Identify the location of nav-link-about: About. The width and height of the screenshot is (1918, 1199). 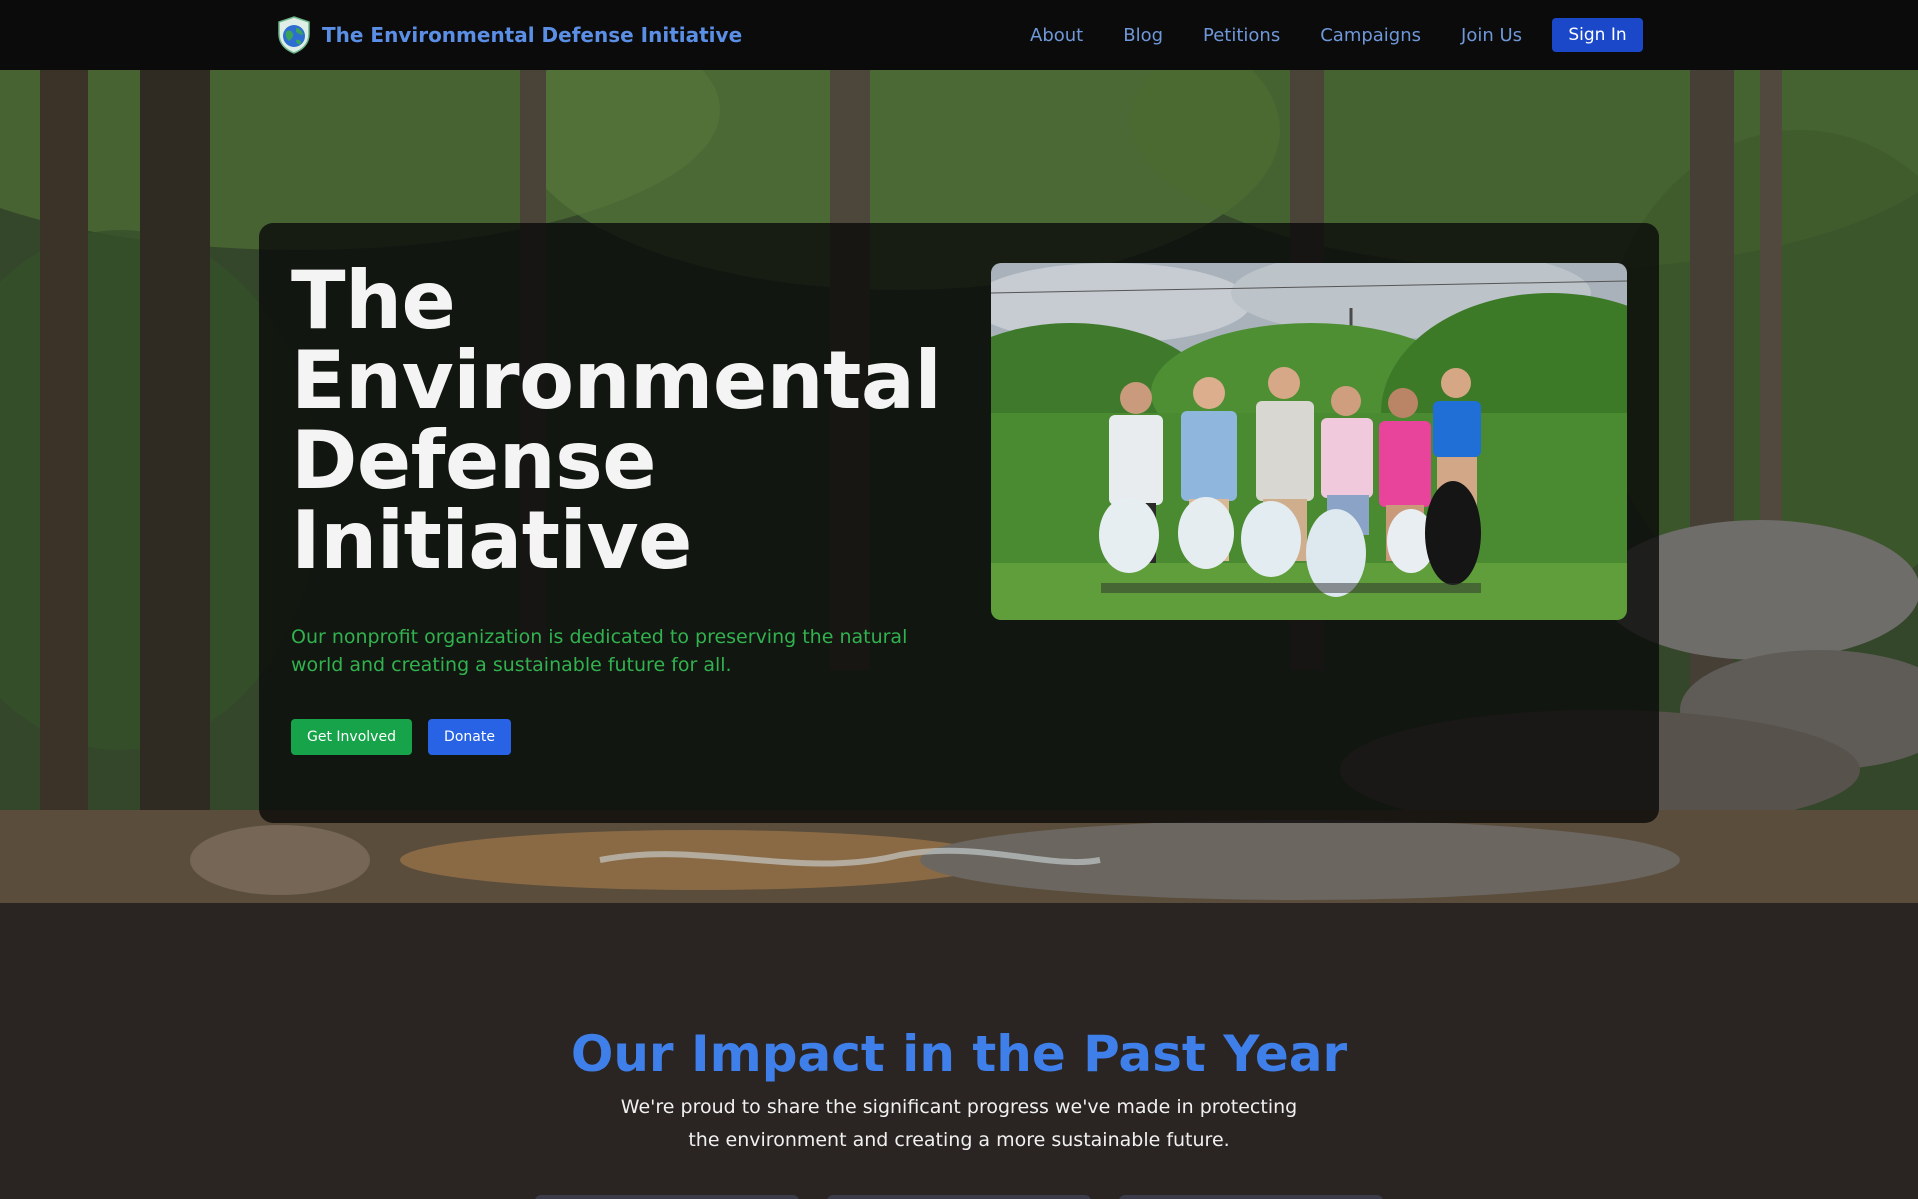
(1056, 35).